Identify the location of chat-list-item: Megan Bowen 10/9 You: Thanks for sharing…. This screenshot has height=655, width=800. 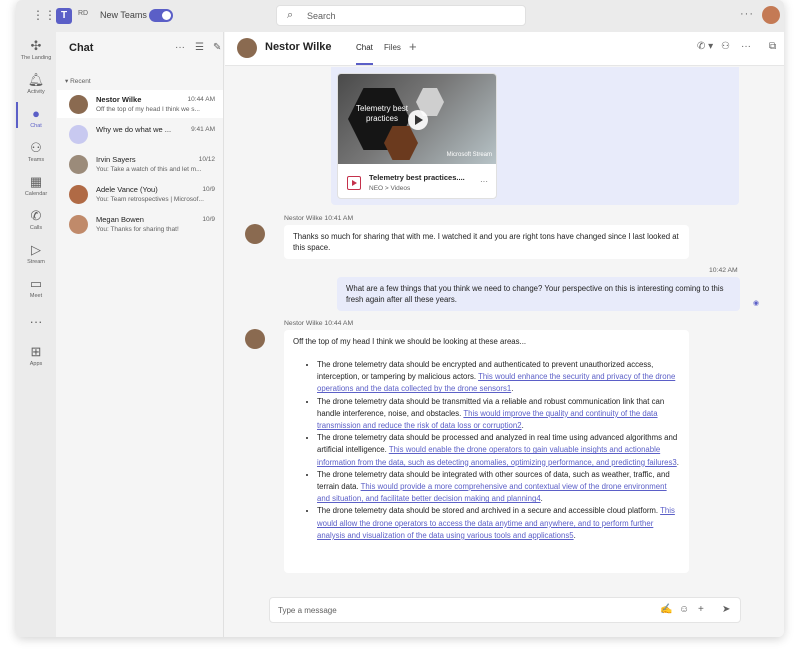
(140, 224).